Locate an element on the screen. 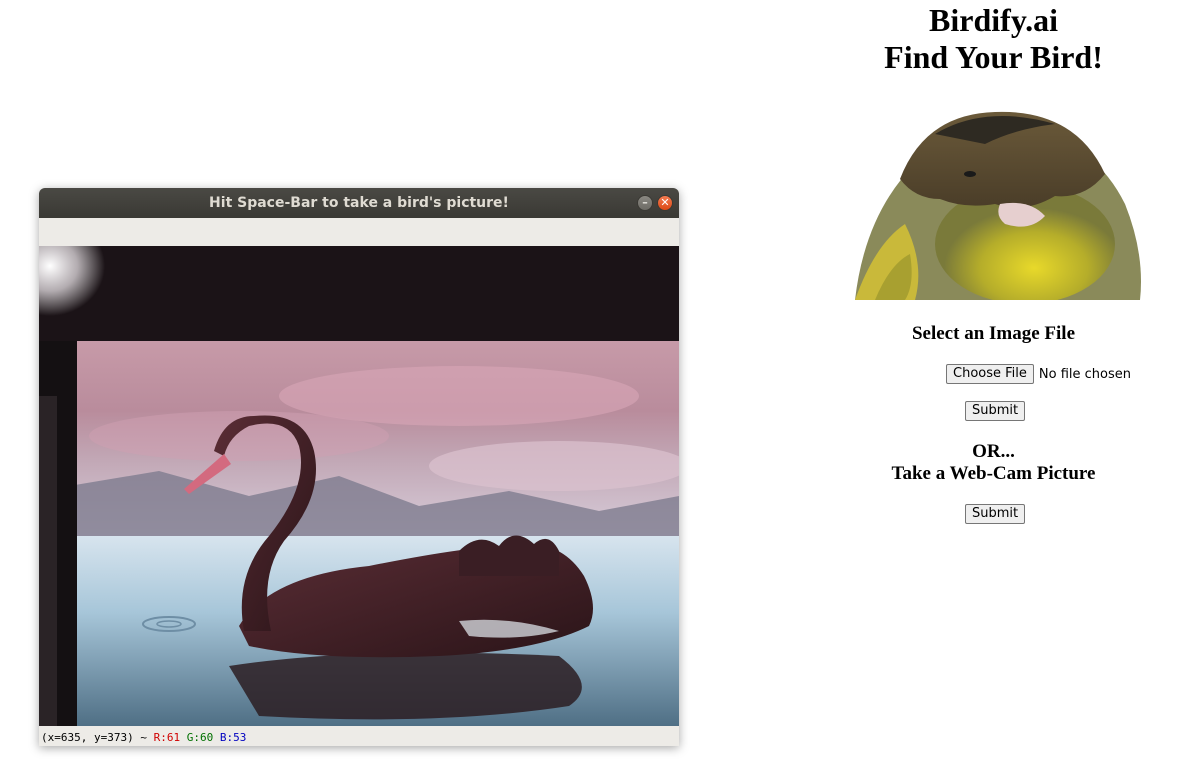  status-red: R:61 is located at coordinates (167, 737).